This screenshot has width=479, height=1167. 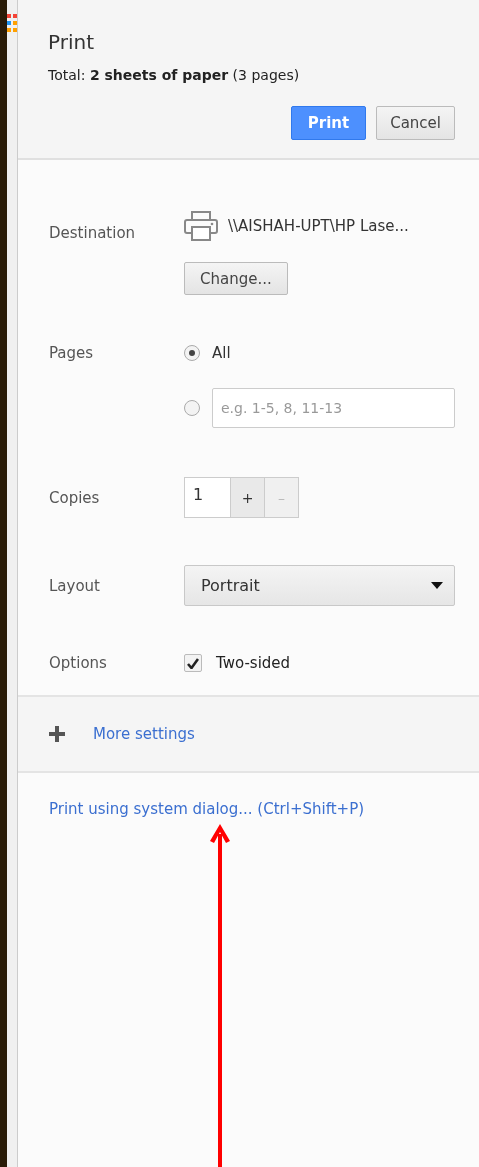 What do you see at coordinates (248, 497) in the screenshot?
I see `increment-button: +` at bounding box center [248, 497].